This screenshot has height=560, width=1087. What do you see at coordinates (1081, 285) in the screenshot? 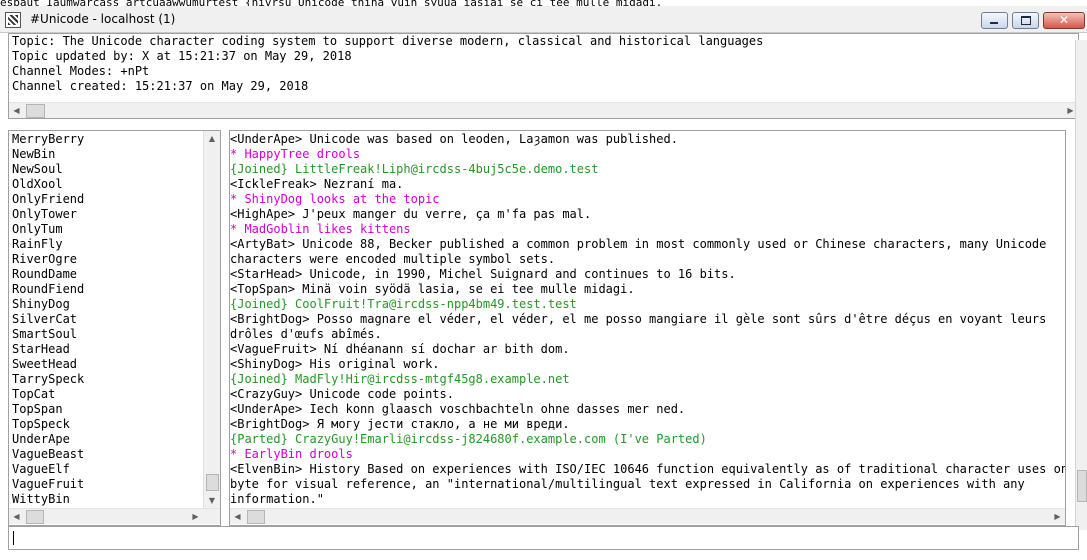
I see `outer-vertical-scrollbar` at bounding box center [1081, 285].